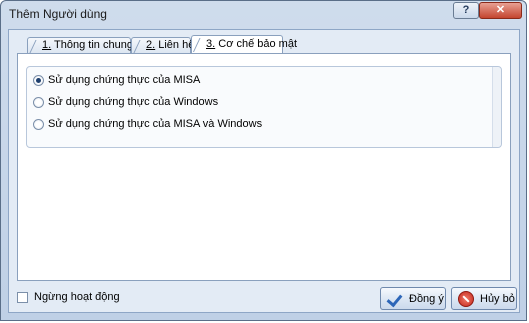  I want to click on radio-misa-auth: Sử dụng chứng thực của MISA, so click(116, 80).